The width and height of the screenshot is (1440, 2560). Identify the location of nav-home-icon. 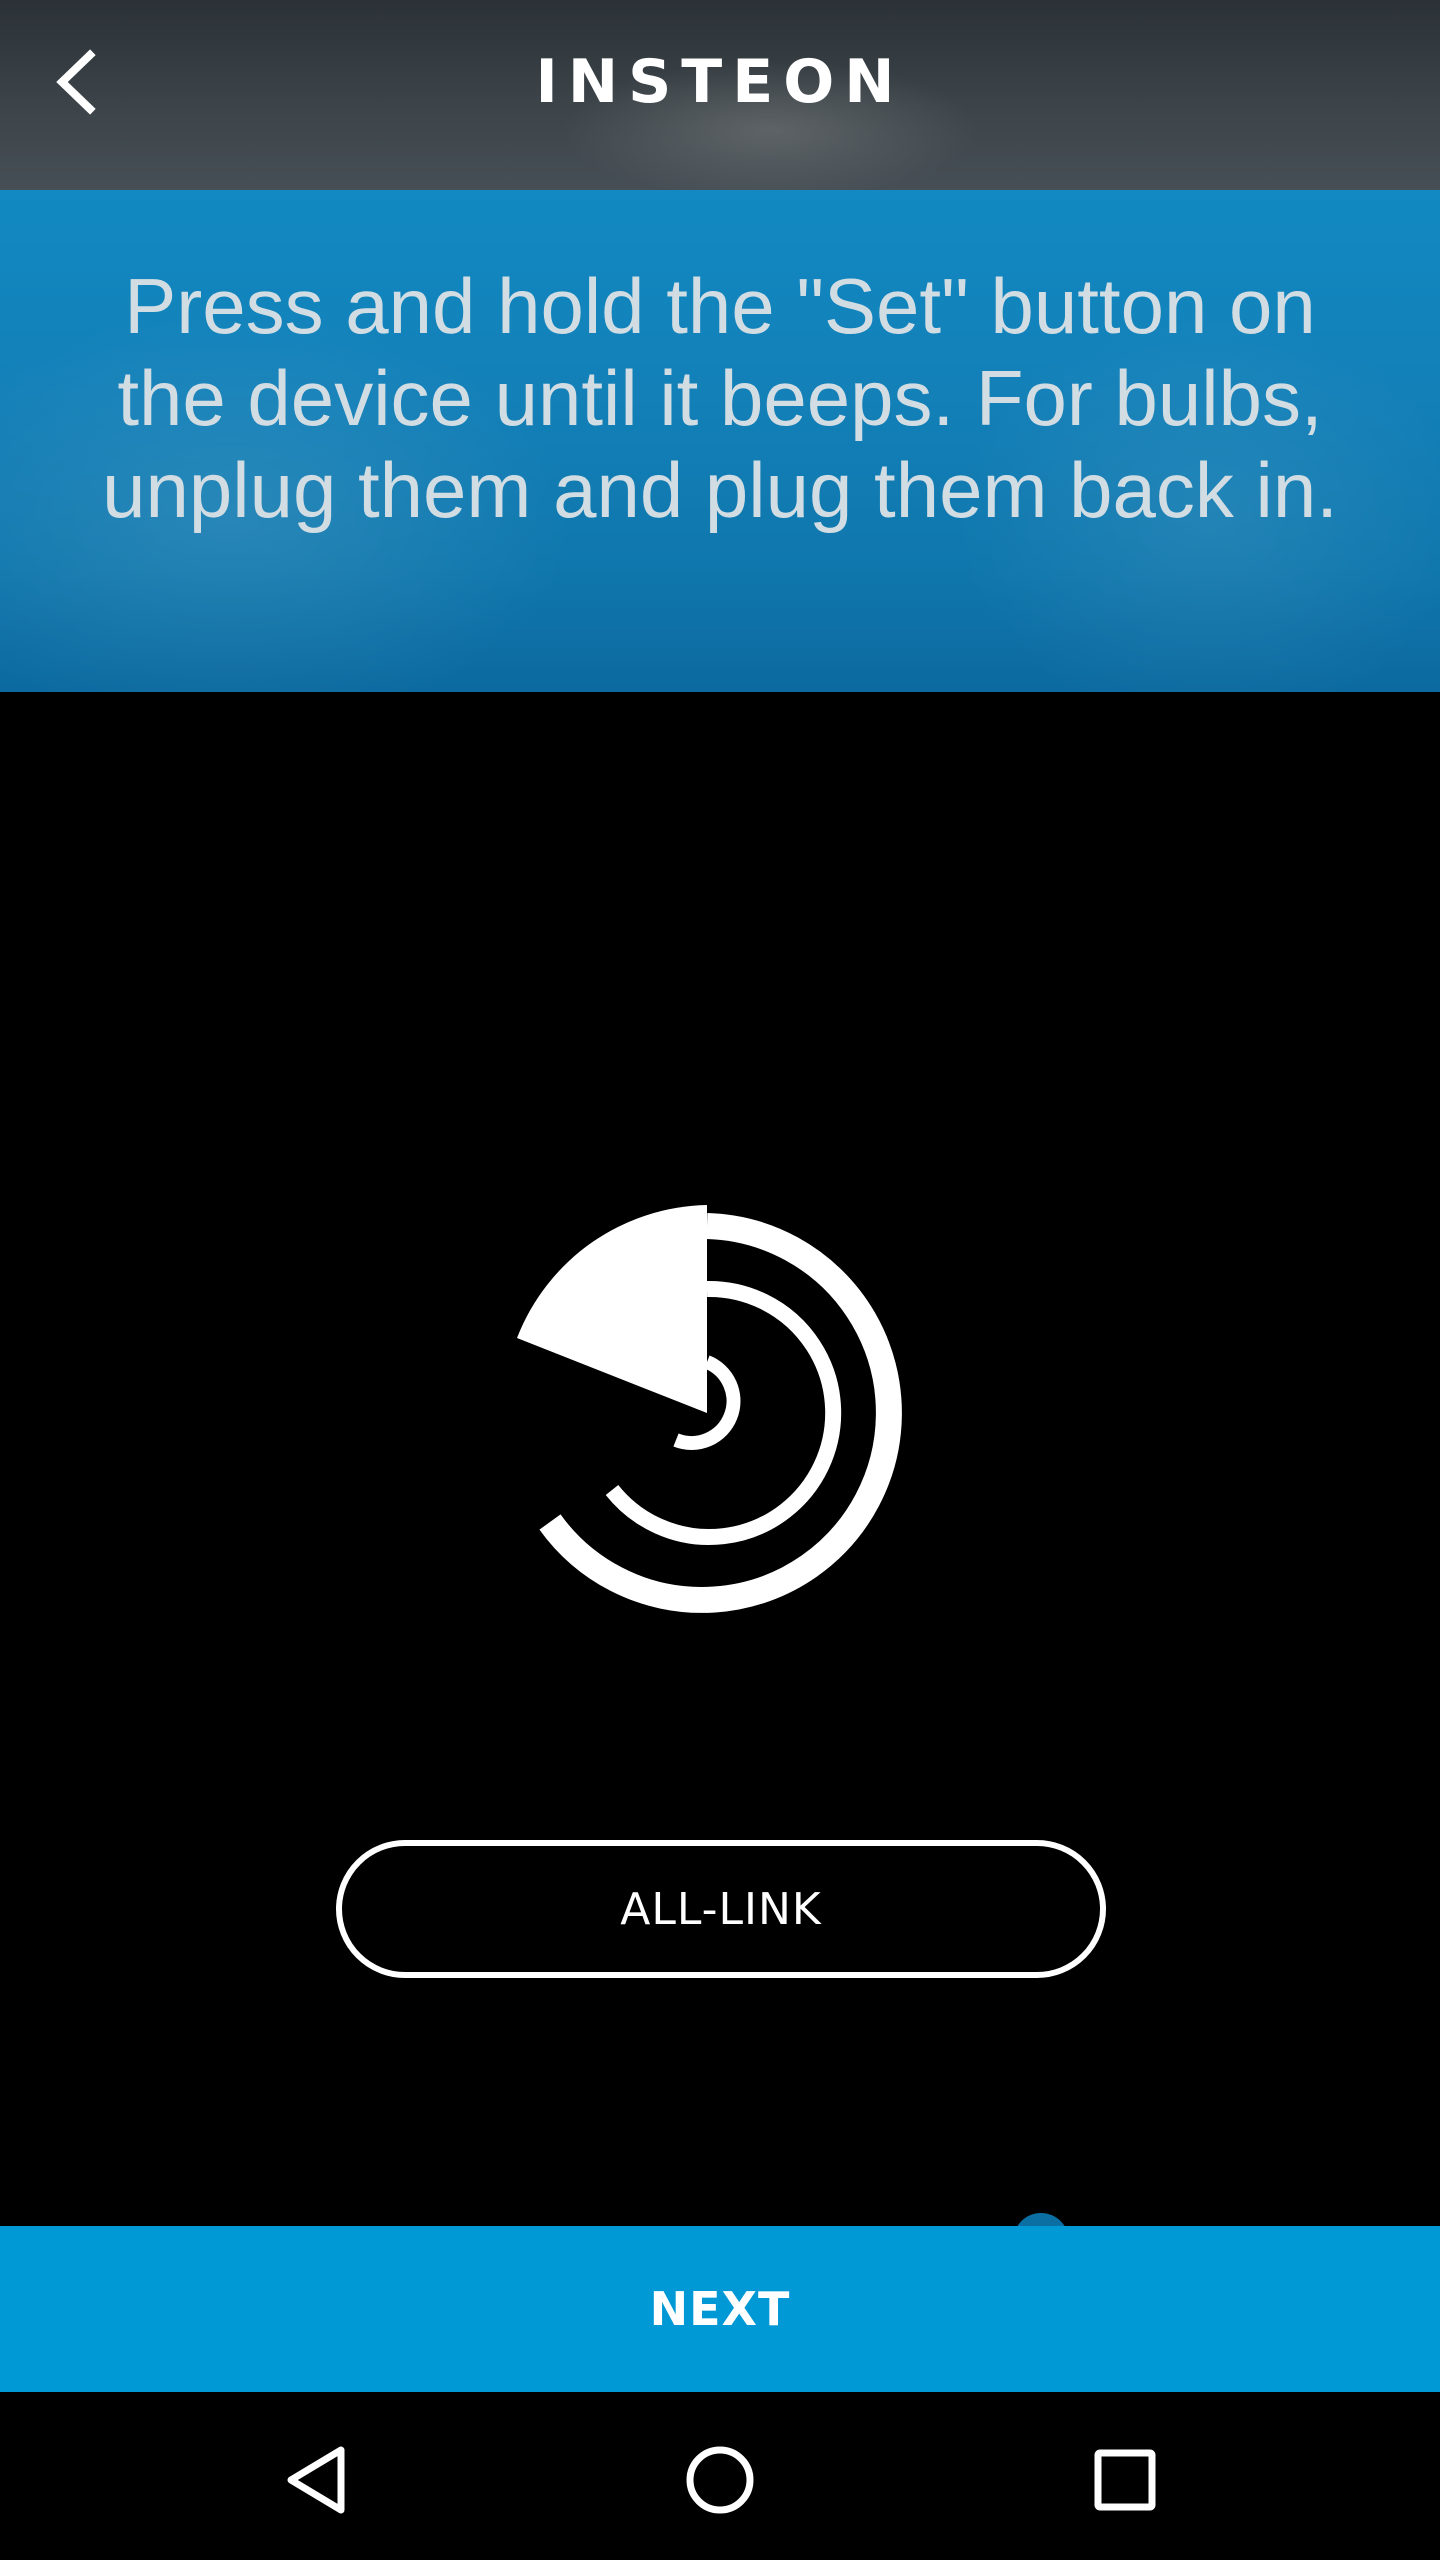
(720, 2480).